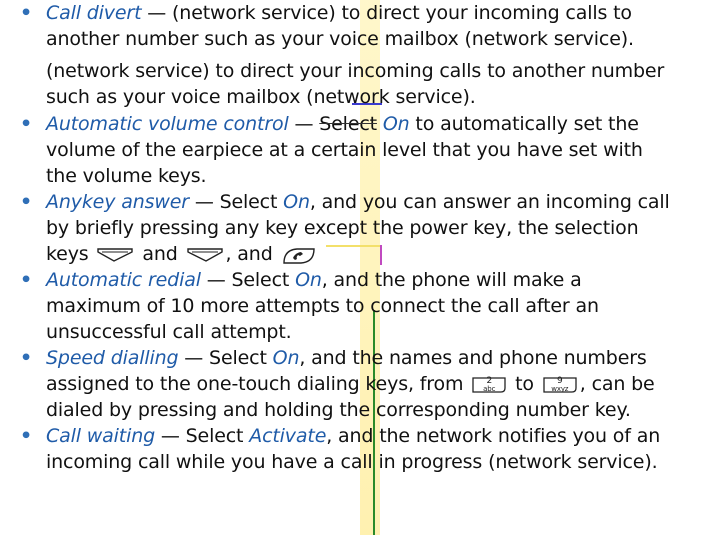 This screenshot has height=535, width=703. What do you see at coordinates (169, 332) in the screenshot?
I see `text-line-redial-3: unsuccessful call attempt.` at bounding box center [169, 332].